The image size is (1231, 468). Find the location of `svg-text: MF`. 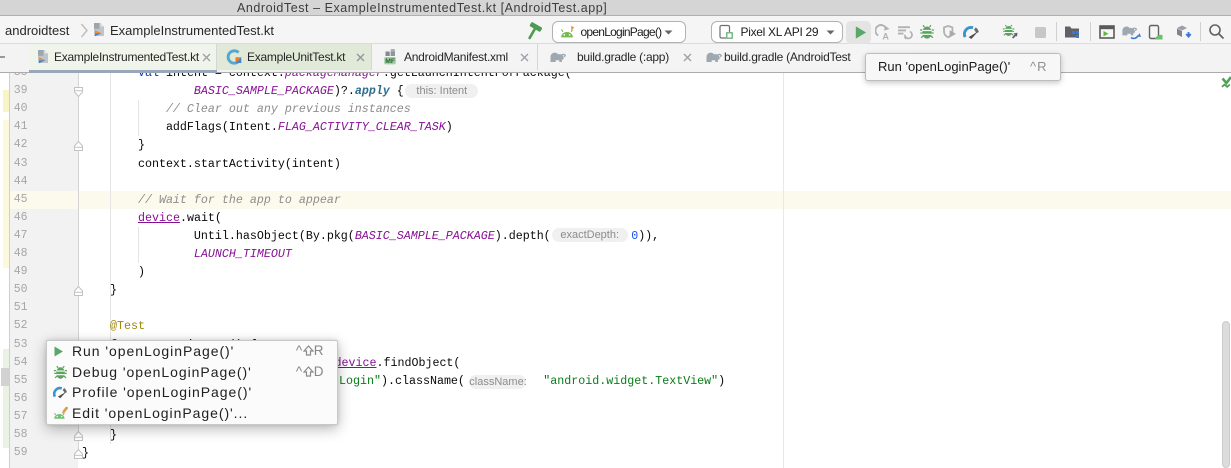

svg-text: MF is located at coordinates (390, 61).